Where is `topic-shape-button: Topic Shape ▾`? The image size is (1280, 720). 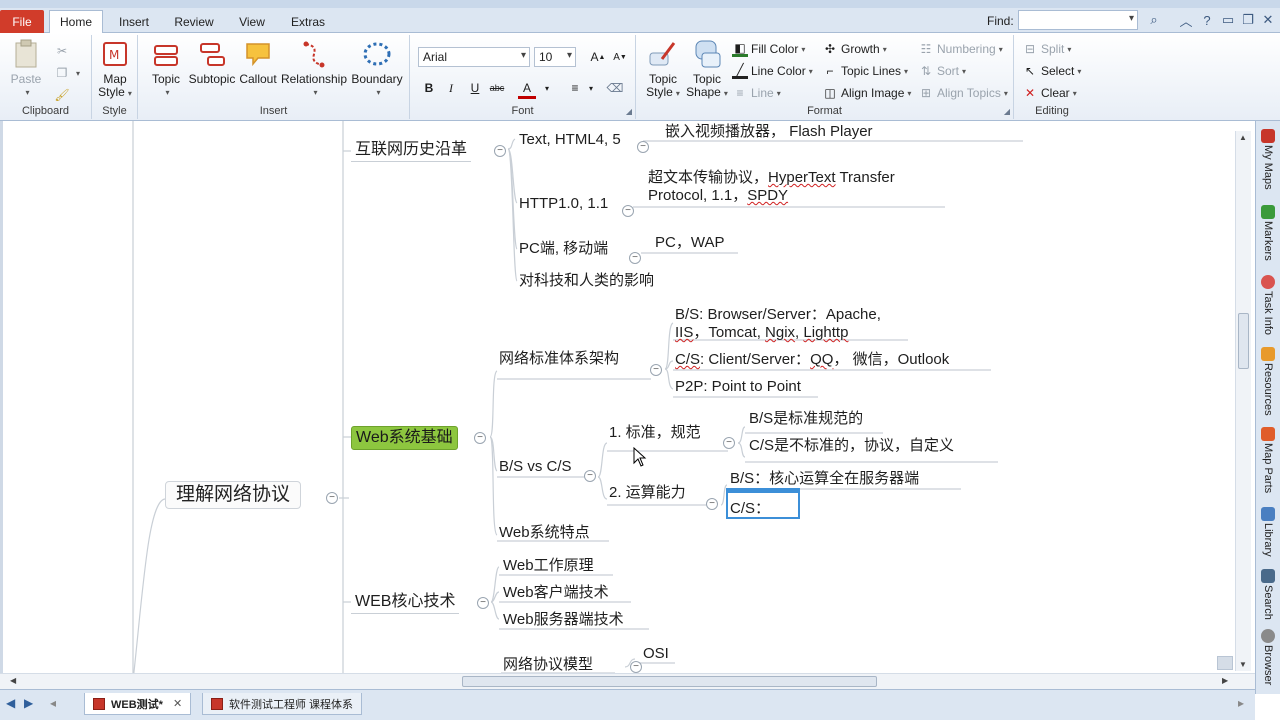
topic-shape-button: Topic Shape ▾ is located at coordinates (707, 72).